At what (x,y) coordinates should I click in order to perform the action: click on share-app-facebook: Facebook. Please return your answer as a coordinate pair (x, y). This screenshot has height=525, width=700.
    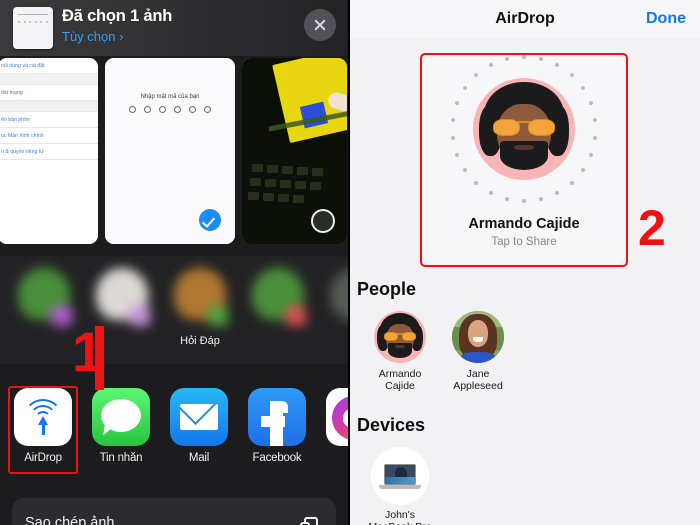
    Looking at the image, I should click on (277, 426).